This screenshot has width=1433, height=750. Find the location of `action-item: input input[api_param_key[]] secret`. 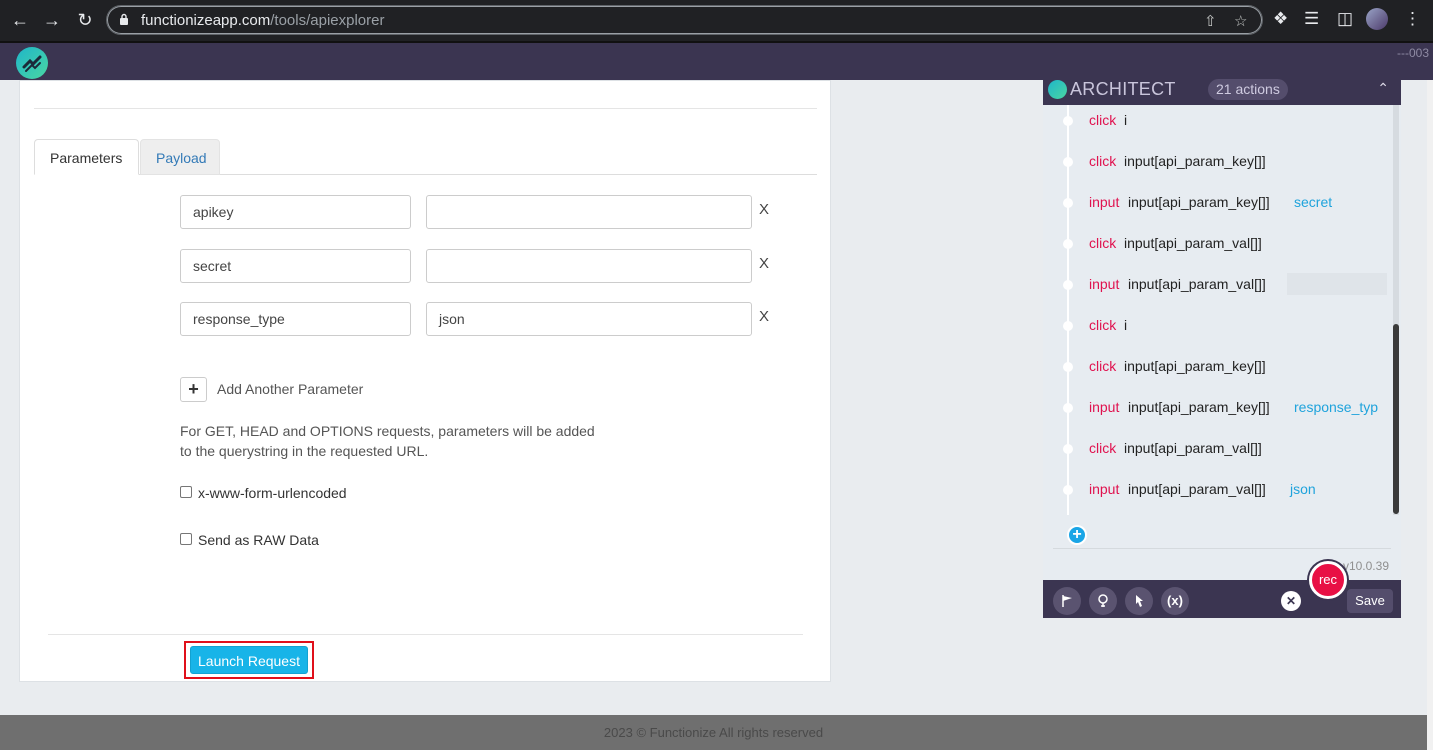

action-item: input input[api_param_key[]] secret is located at coordinates (1219, 203).